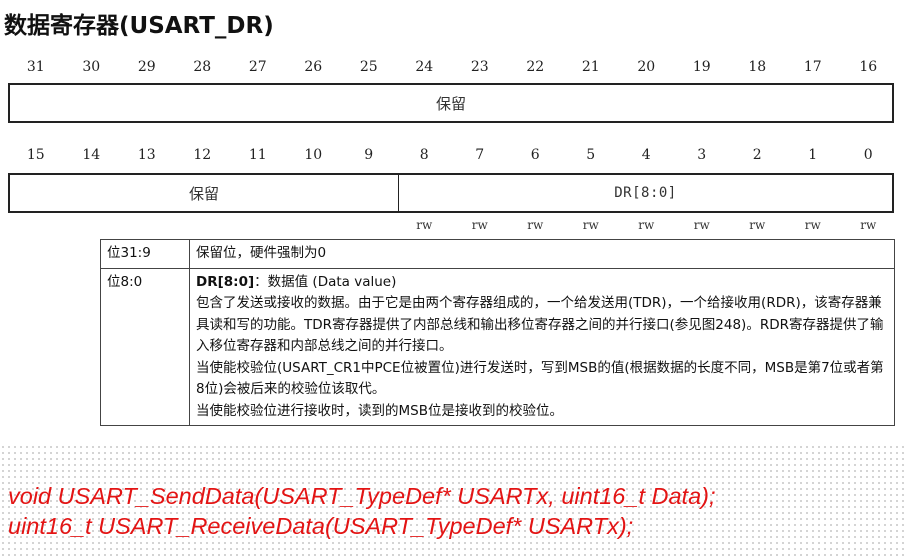 The width and height of the screenshot is (905, 560). What do you see at coordinates (702, 155) in the screenshot?
I see `bit-number: 3` at bounding box center [702, 155].